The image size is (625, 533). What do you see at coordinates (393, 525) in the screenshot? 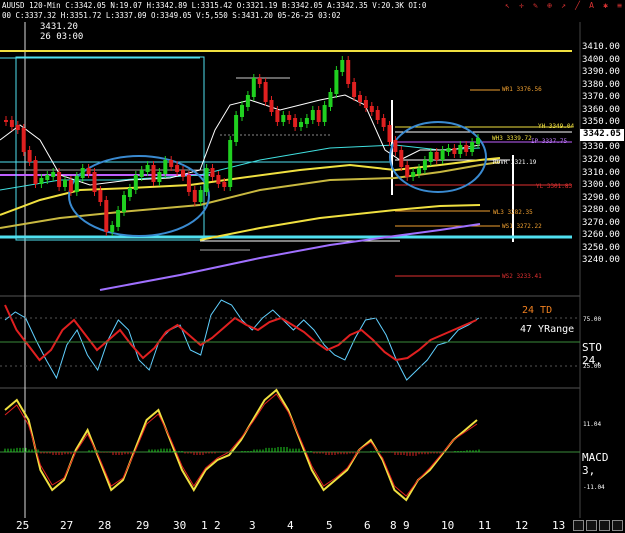
I see `time-tick: 8` at bounding box center [393, 525].